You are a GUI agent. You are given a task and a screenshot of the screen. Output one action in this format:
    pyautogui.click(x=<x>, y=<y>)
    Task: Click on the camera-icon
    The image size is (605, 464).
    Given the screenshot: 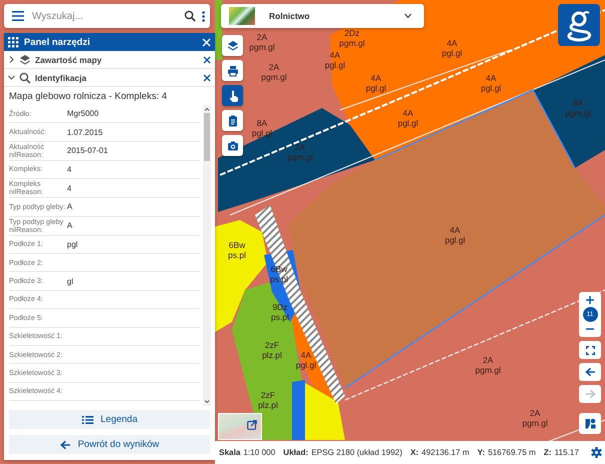 What is the action you would take?
    pyautogui.click(x=232, y=146)
    